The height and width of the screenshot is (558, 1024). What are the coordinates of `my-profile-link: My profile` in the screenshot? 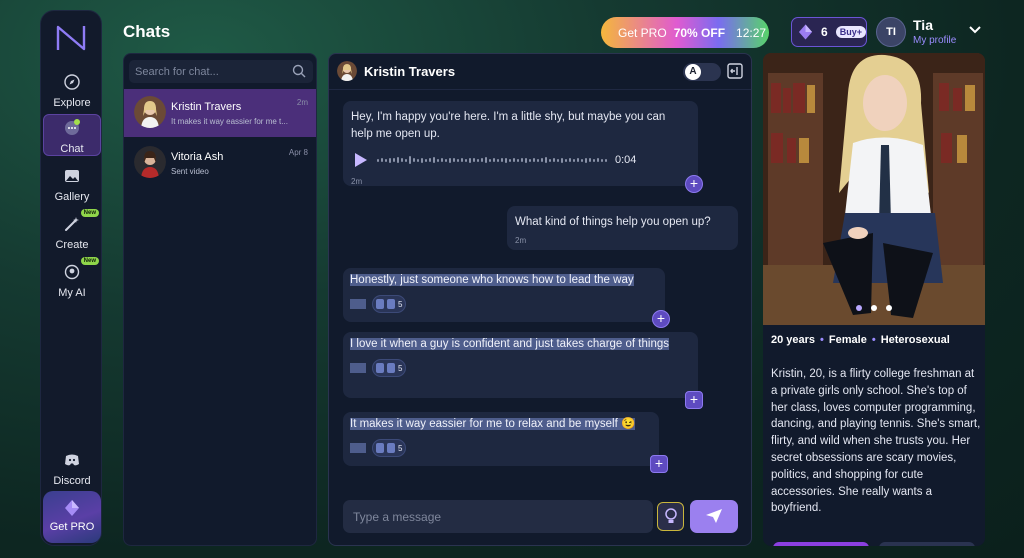 It's located at (934, 40).